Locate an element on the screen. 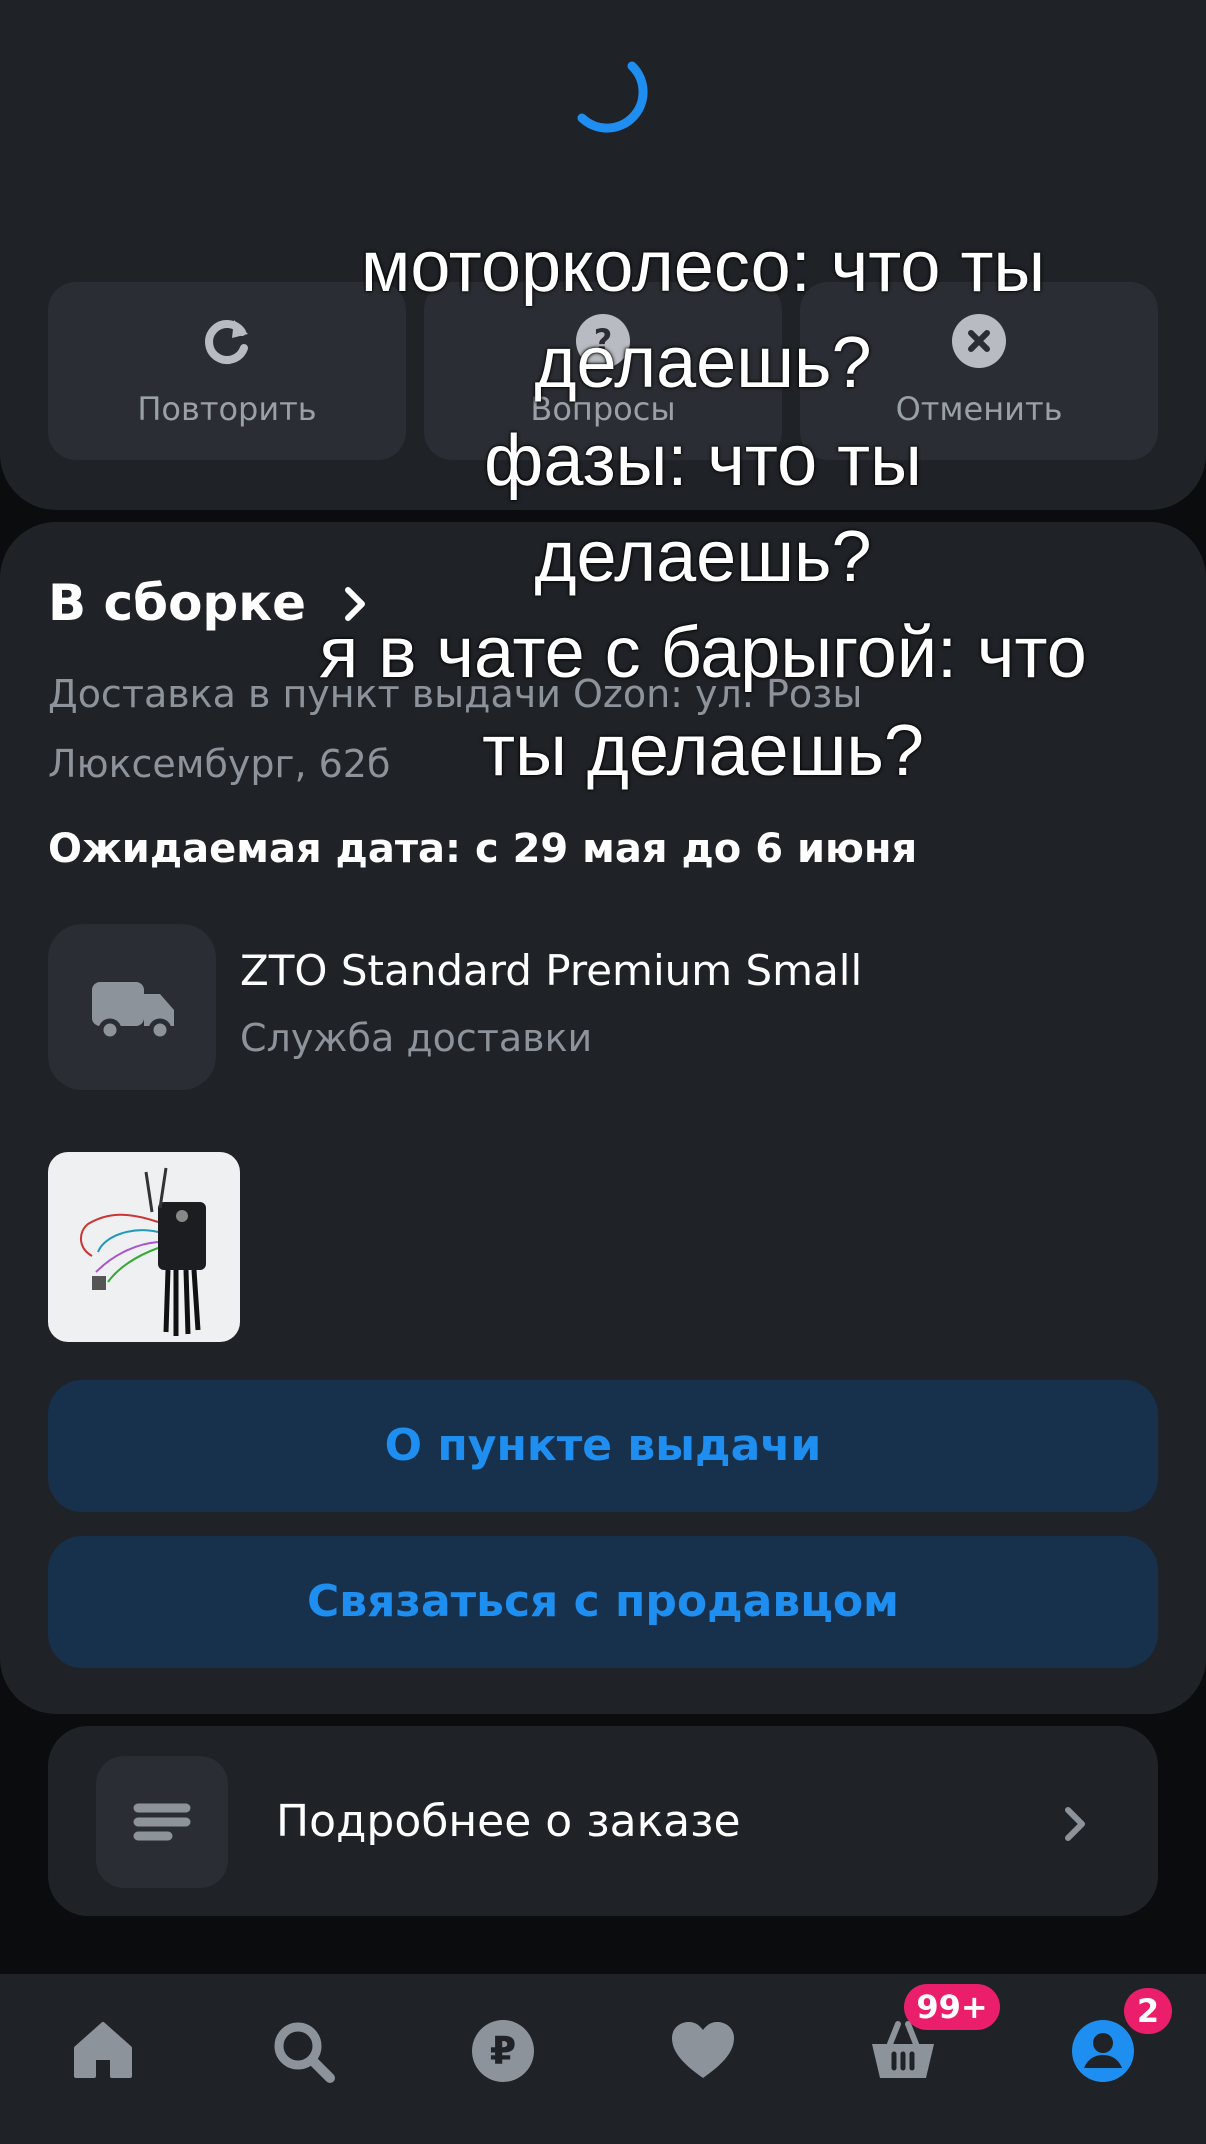  delivery-service-icon-box is located at coordinates (132, 1007).